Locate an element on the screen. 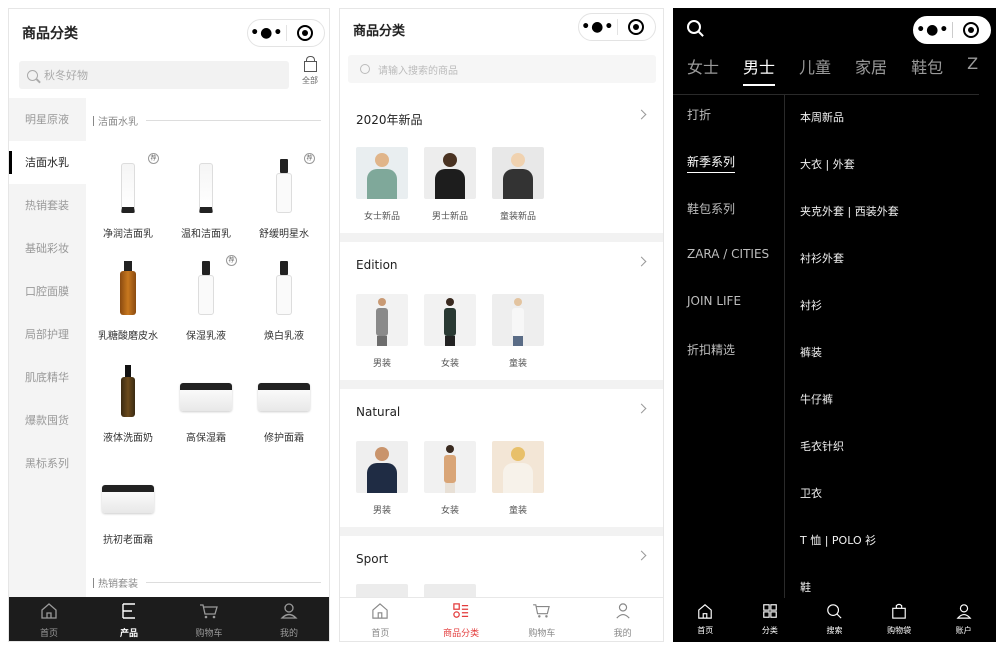 Image resolution: width=1003 pixels, height=650 pixels. tab-label: 首页 is located at coordinates (705, 630).